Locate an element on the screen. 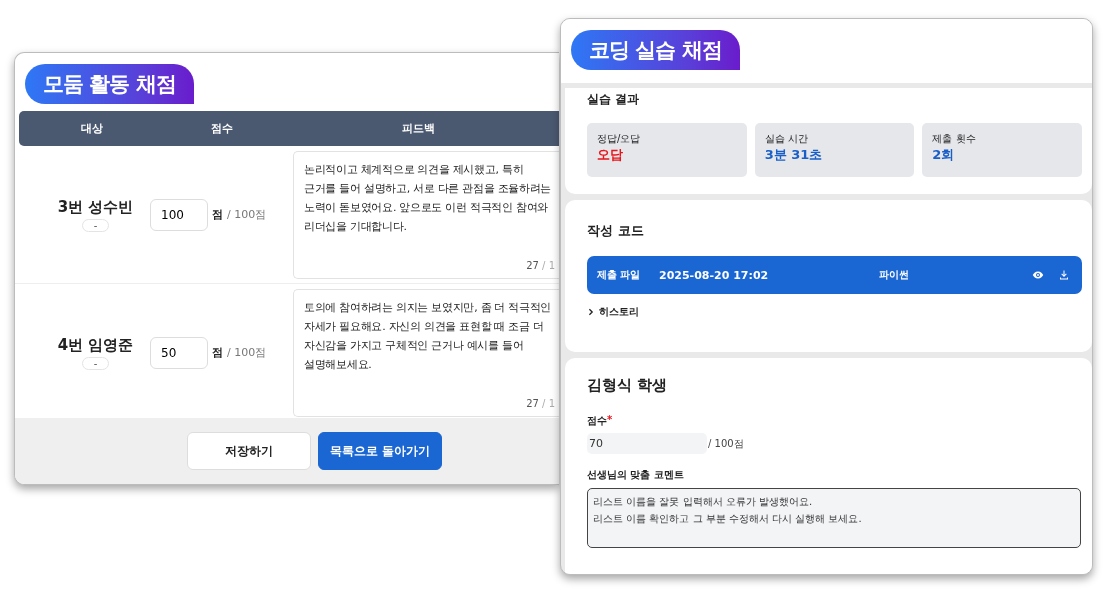 The height and width of the screenshot is (601, 1120). student-name: 3번 성수빈 is located at coordinates (95, 207).